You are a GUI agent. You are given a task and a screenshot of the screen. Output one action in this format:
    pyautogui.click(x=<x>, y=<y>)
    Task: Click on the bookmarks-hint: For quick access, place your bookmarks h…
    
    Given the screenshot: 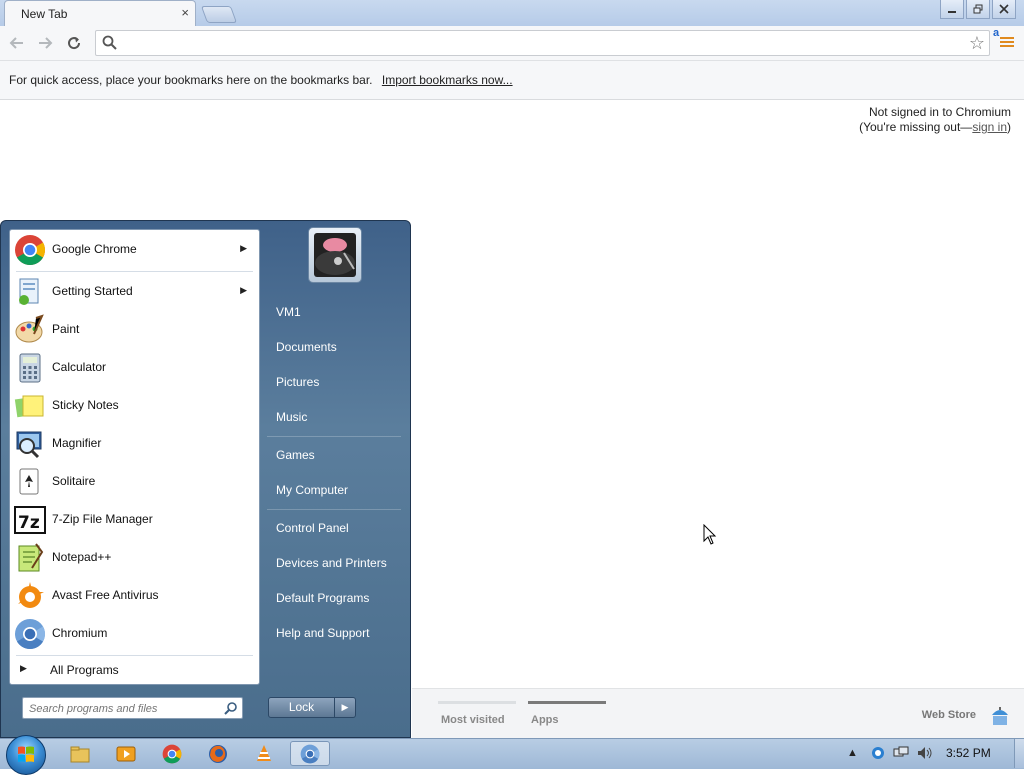 What is the action you would take?
    pyautogui.click(x=261, y=80)
    